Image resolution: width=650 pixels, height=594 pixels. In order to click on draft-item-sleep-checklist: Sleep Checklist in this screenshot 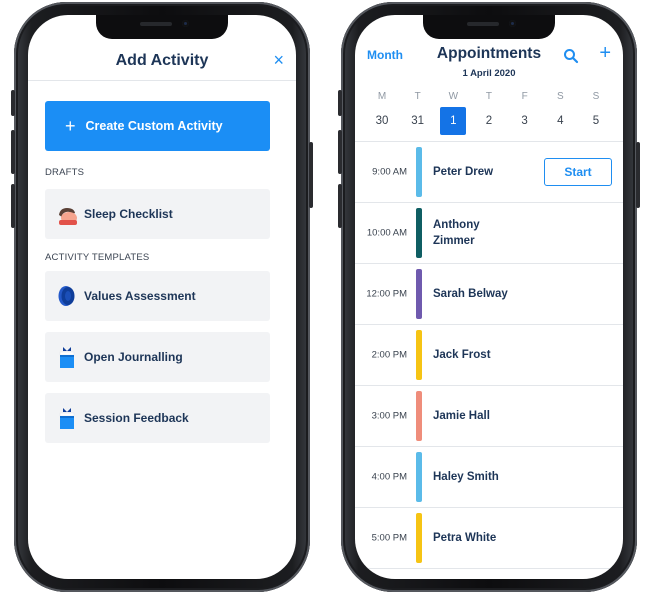, I will do `click(157, 214)`.